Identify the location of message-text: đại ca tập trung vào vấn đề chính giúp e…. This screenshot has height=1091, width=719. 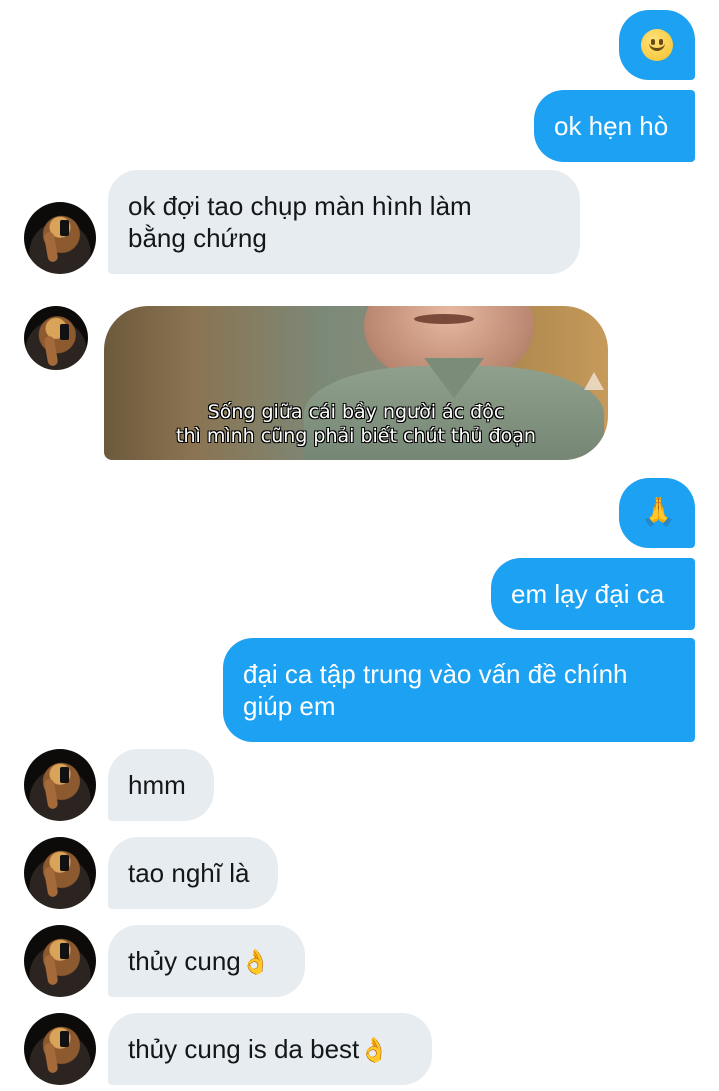
(435, 690).